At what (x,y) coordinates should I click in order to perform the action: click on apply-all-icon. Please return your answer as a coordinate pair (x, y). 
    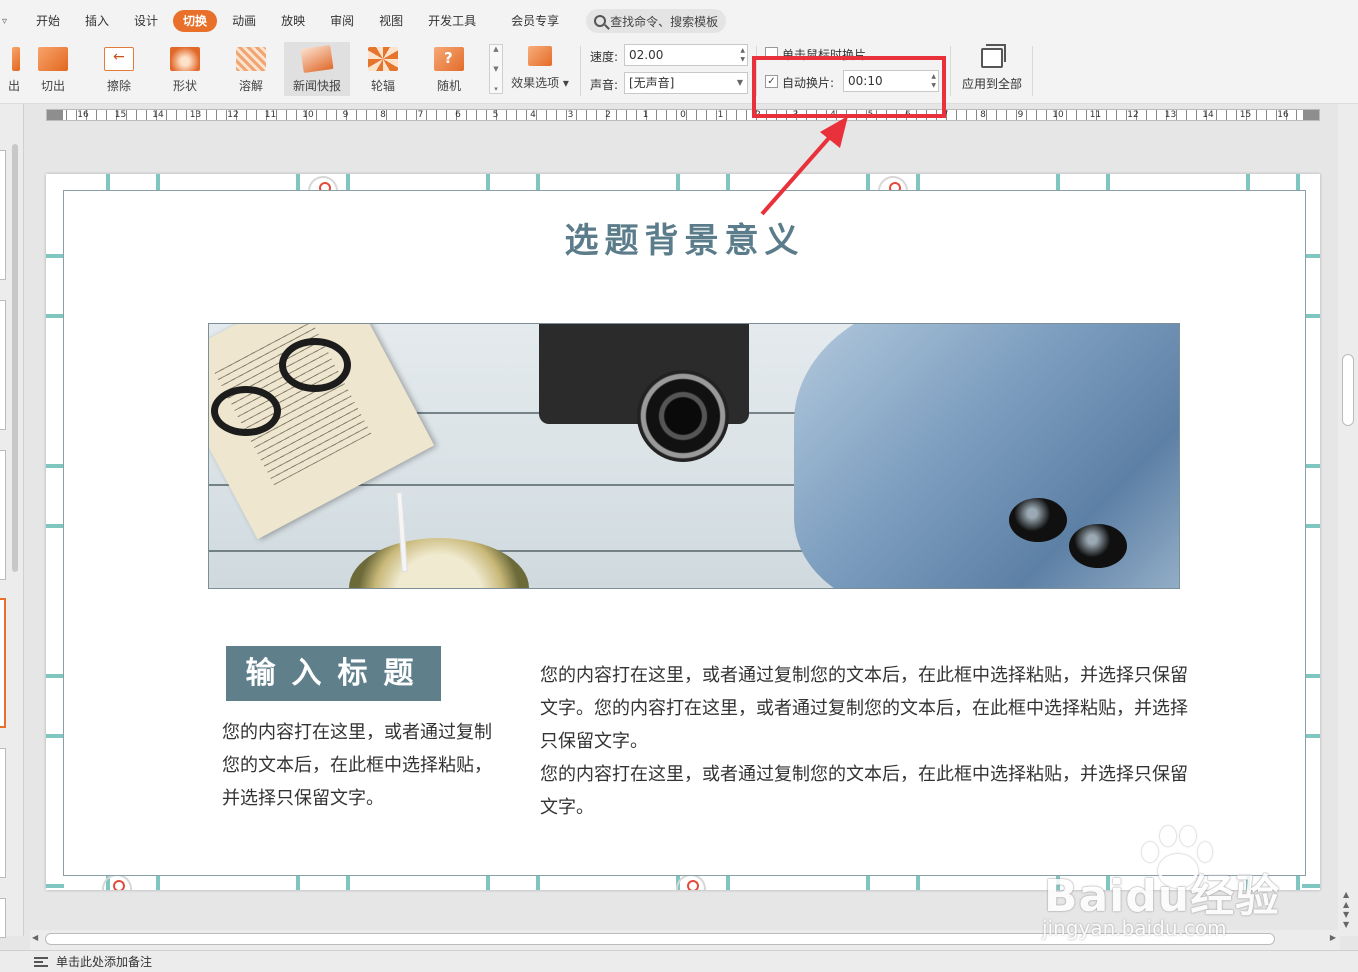
    Looking at the image, I should click on (993, 56).